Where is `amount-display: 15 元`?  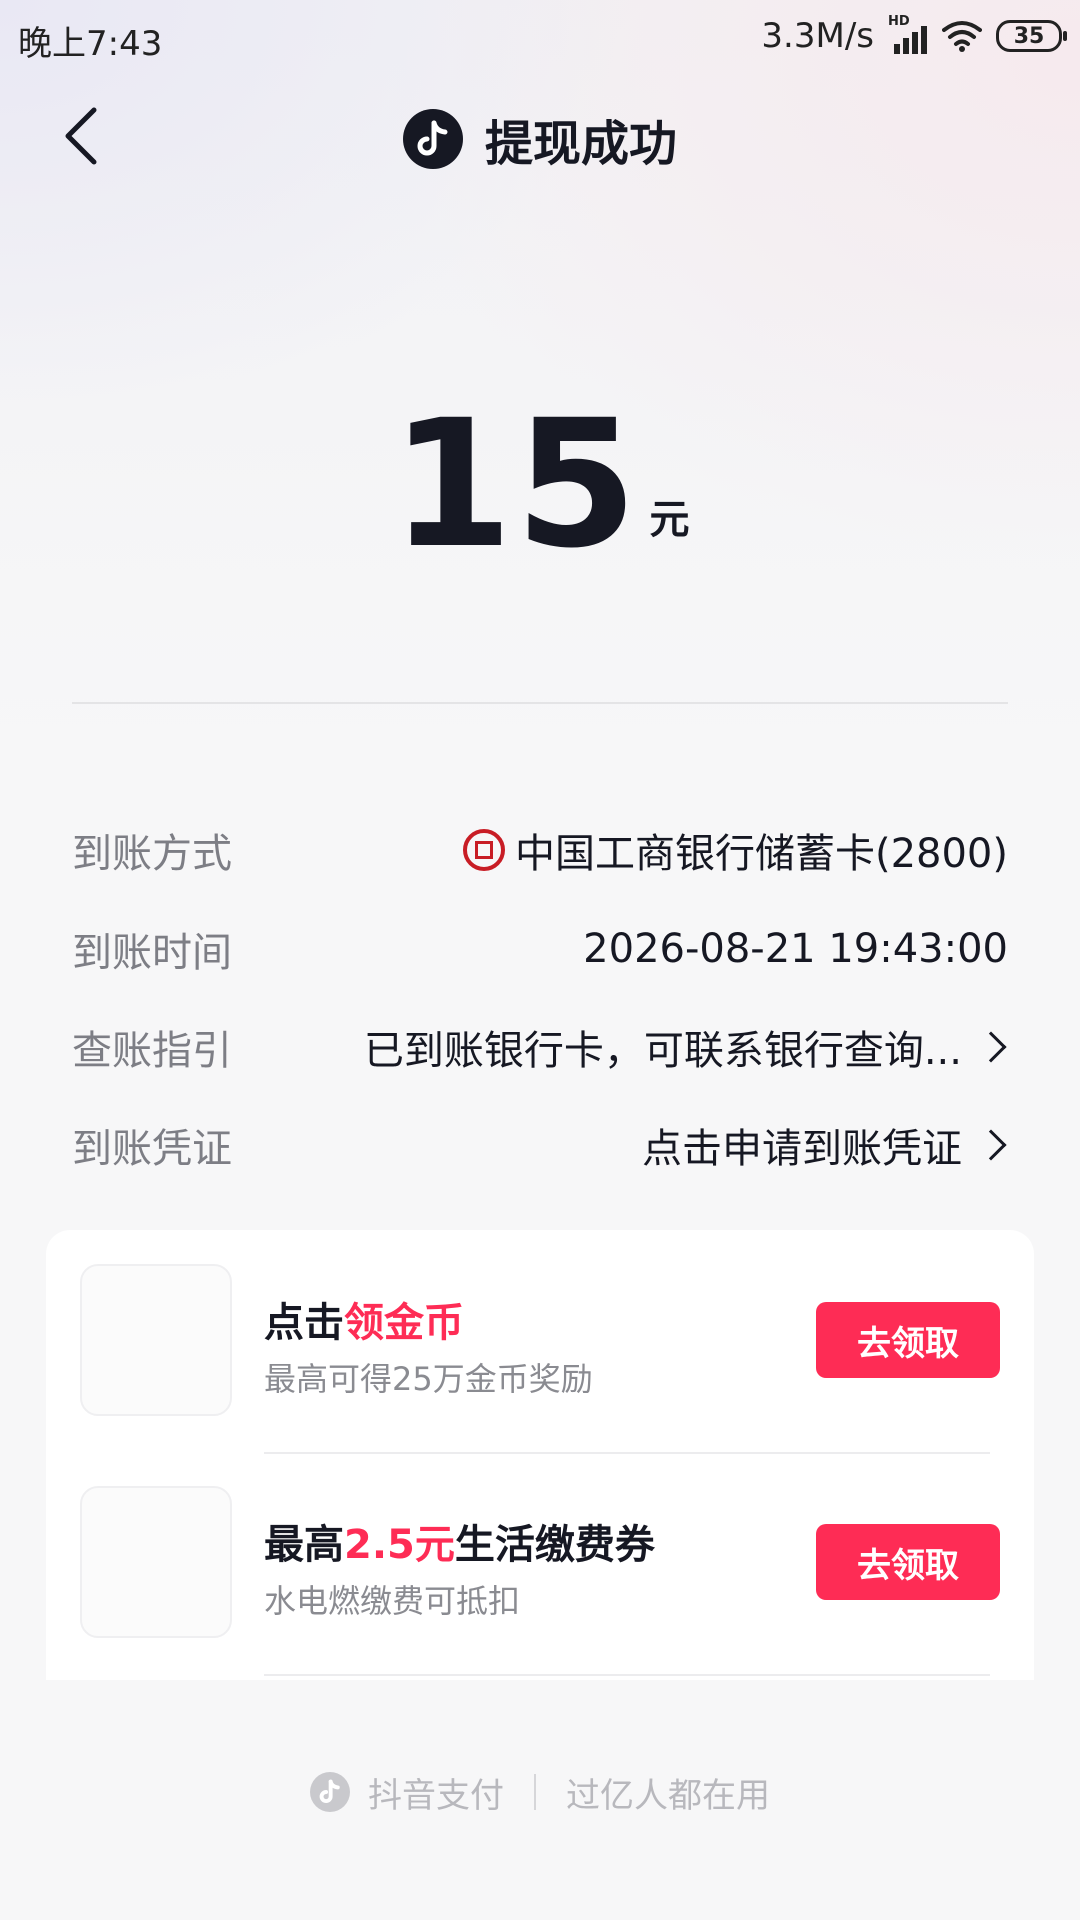 amount-display: 15 元 is located at coordinates (540, 485).